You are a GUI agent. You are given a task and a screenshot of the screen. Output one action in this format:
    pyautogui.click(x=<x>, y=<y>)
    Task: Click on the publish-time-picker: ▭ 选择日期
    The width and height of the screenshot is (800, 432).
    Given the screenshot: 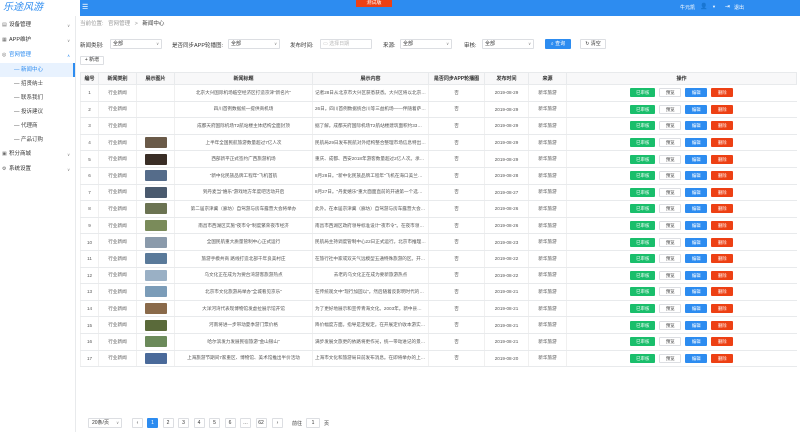 What is the action you would take?
    pyautogui.click(x=346, y=44)
    